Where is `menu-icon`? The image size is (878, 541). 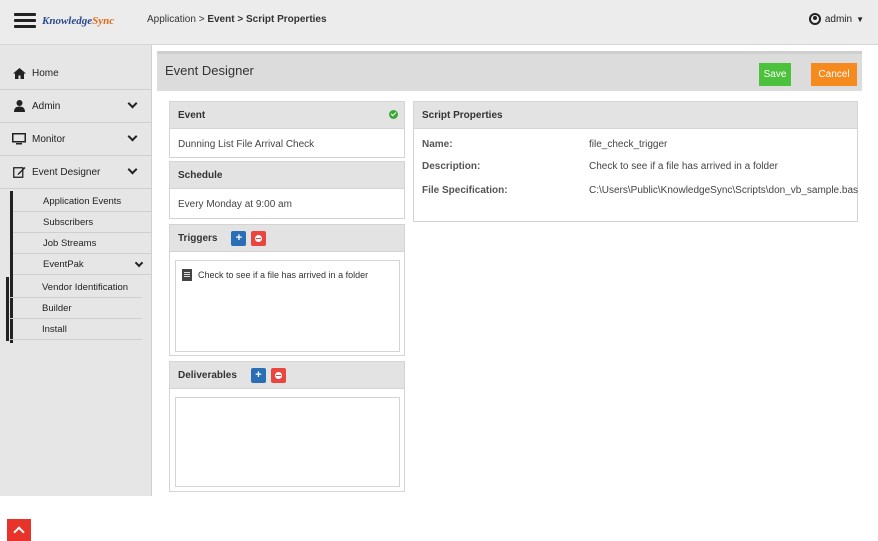 menu-icon is located at coordinates (25, 21).